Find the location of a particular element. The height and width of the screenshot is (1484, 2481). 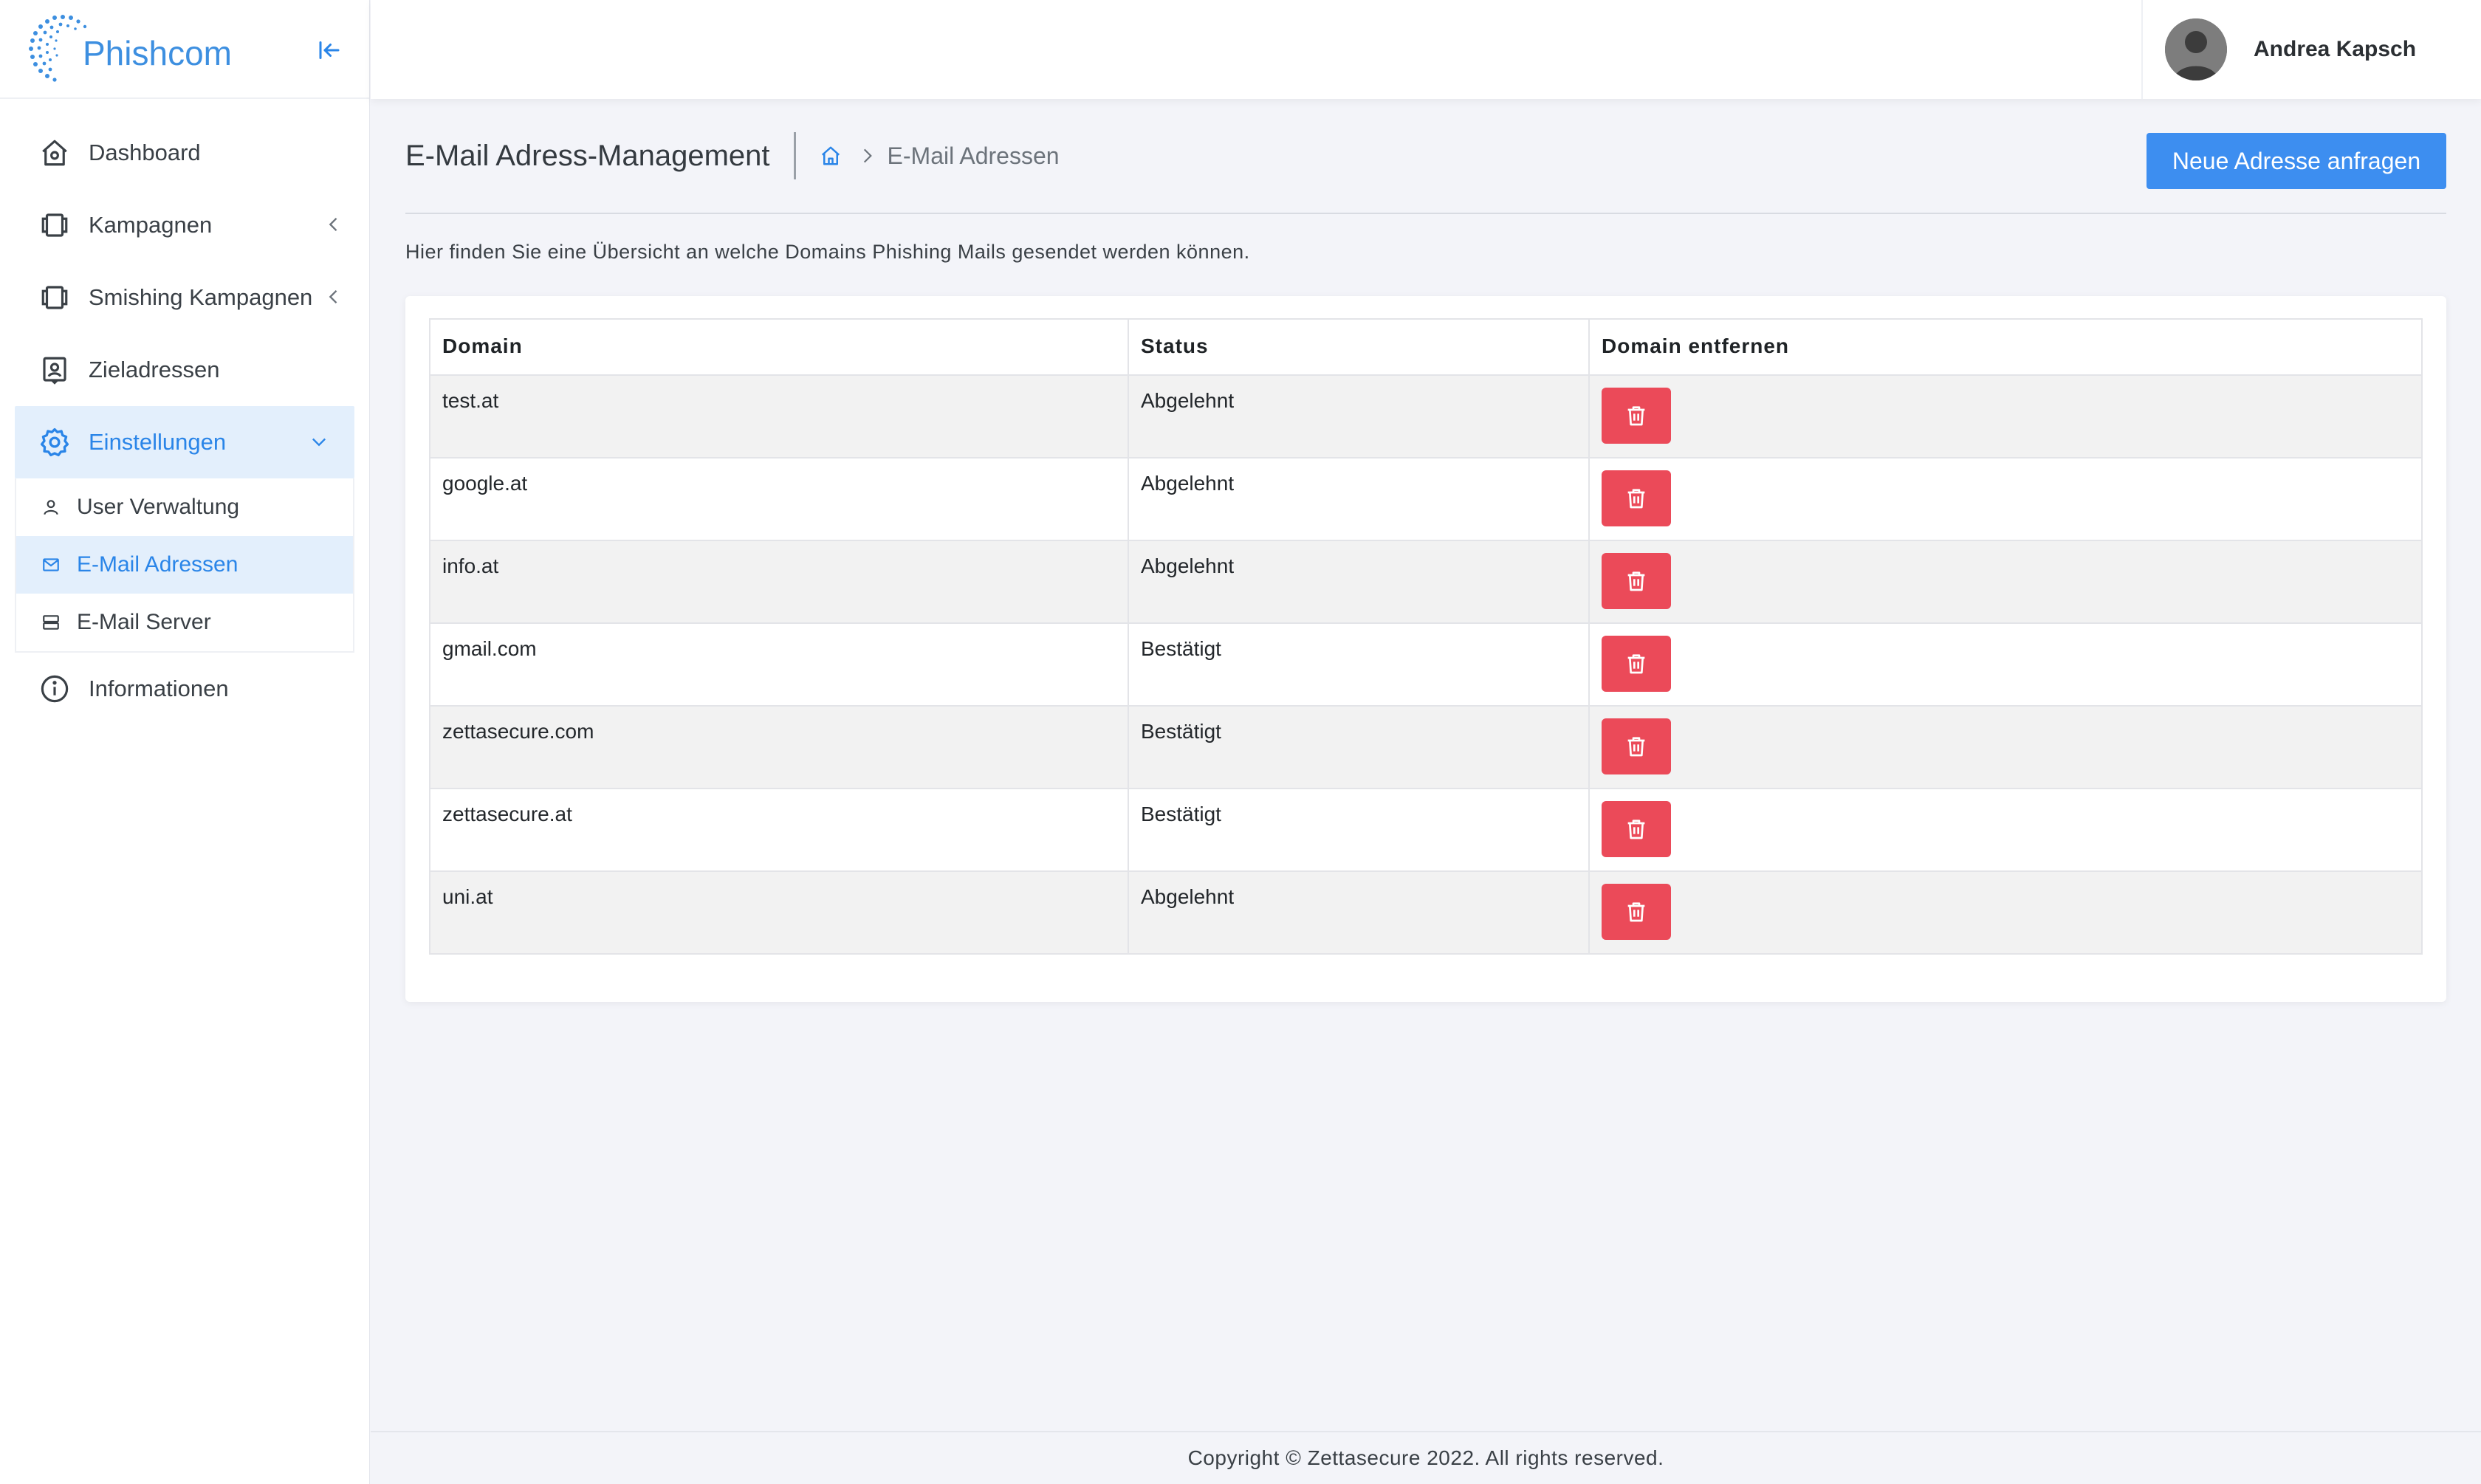

table-row: google.at Abgelehnt is located at coordinates (1426, 499).